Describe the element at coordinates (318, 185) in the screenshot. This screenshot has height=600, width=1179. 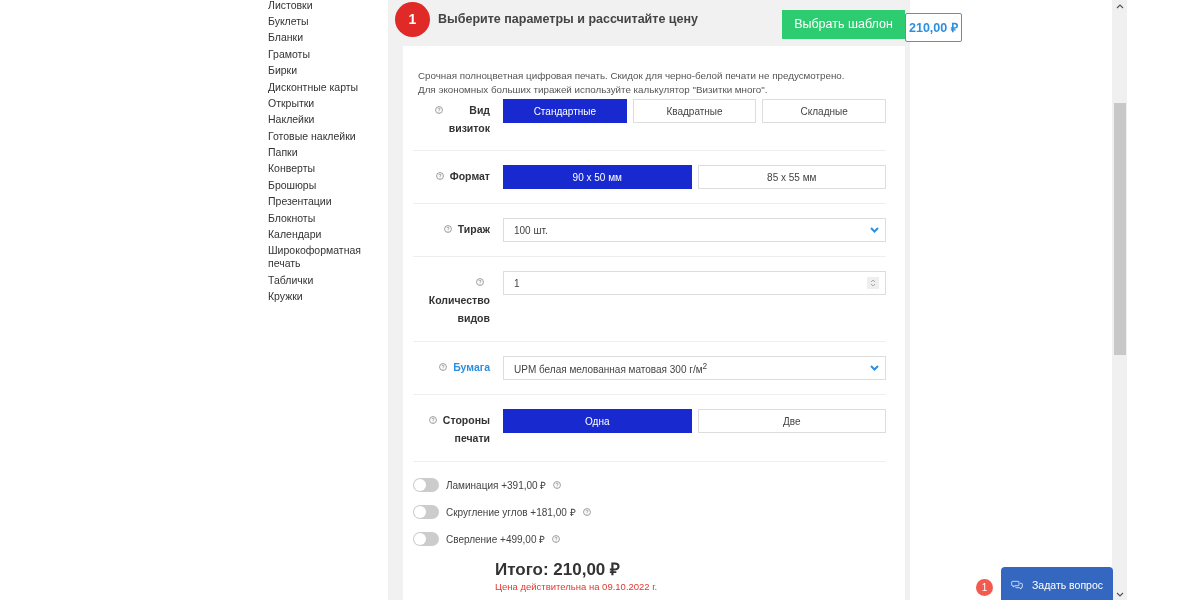
I see `sidebar-link: Брошюры` at that location.